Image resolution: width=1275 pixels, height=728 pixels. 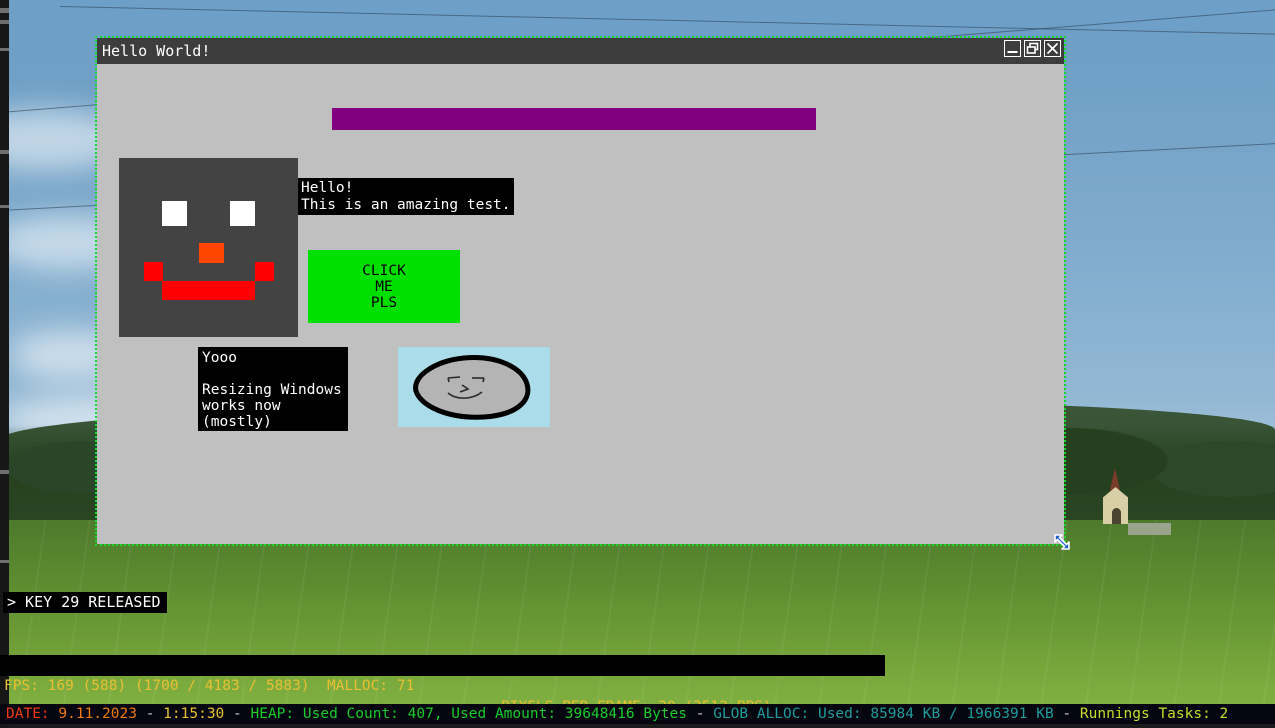 I want to click on resize-diagonal-icon, so click(x=1062, y=542).